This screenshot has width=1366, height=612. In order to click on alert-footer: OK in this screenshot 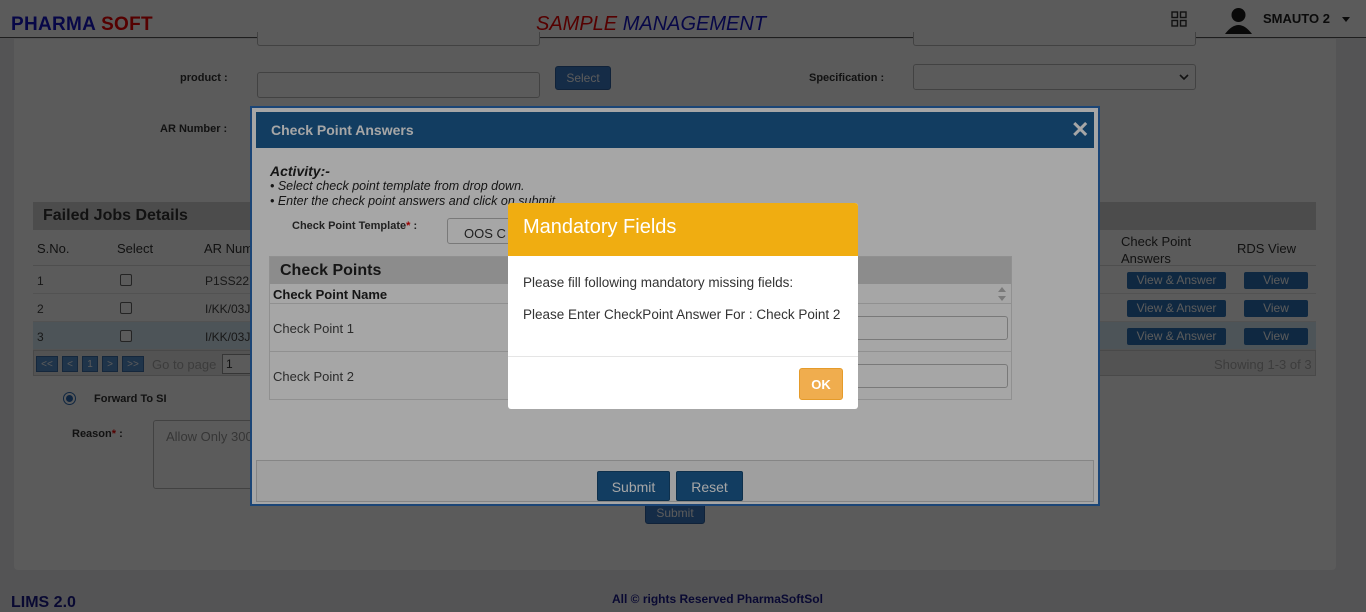, I will do `click(683, 382)`.